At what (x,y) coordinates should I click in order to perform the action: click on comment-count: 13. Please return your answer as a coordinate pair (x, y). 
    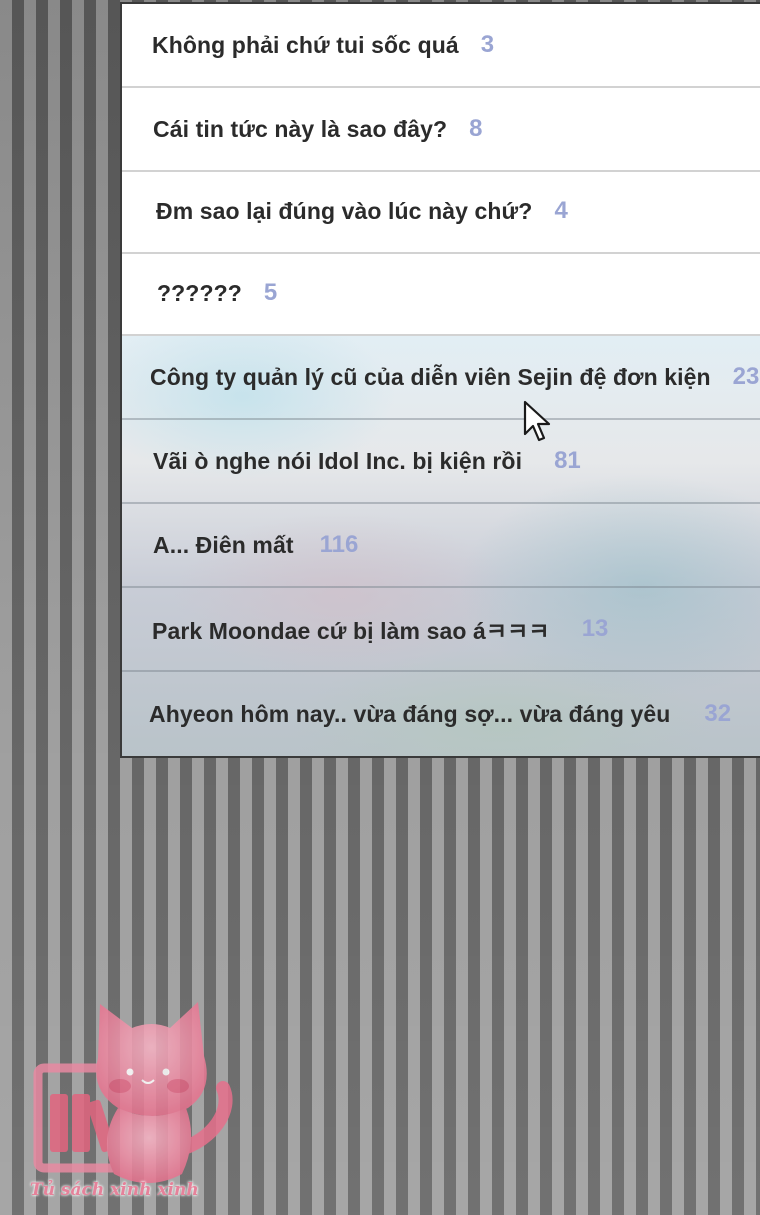
    Looking at the image, I should click on (595, 628).